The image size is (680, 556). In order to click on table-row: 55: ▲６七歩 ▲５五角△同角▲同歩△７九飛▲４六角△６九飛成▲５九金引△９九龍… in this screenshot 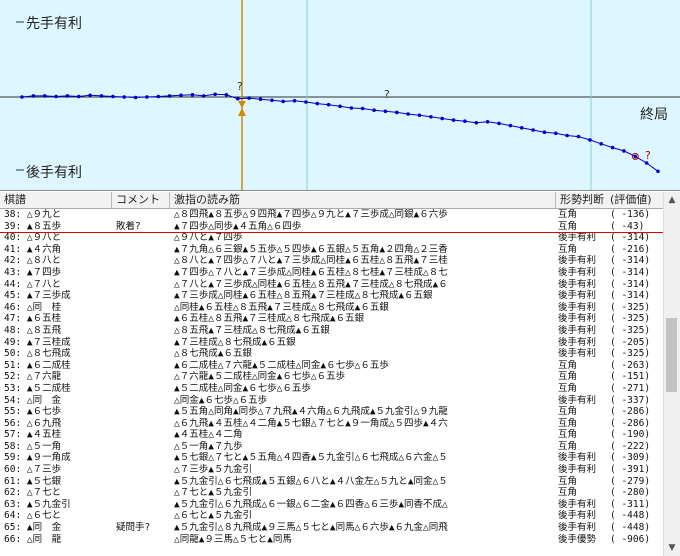, I will do `click(332, 412)`.